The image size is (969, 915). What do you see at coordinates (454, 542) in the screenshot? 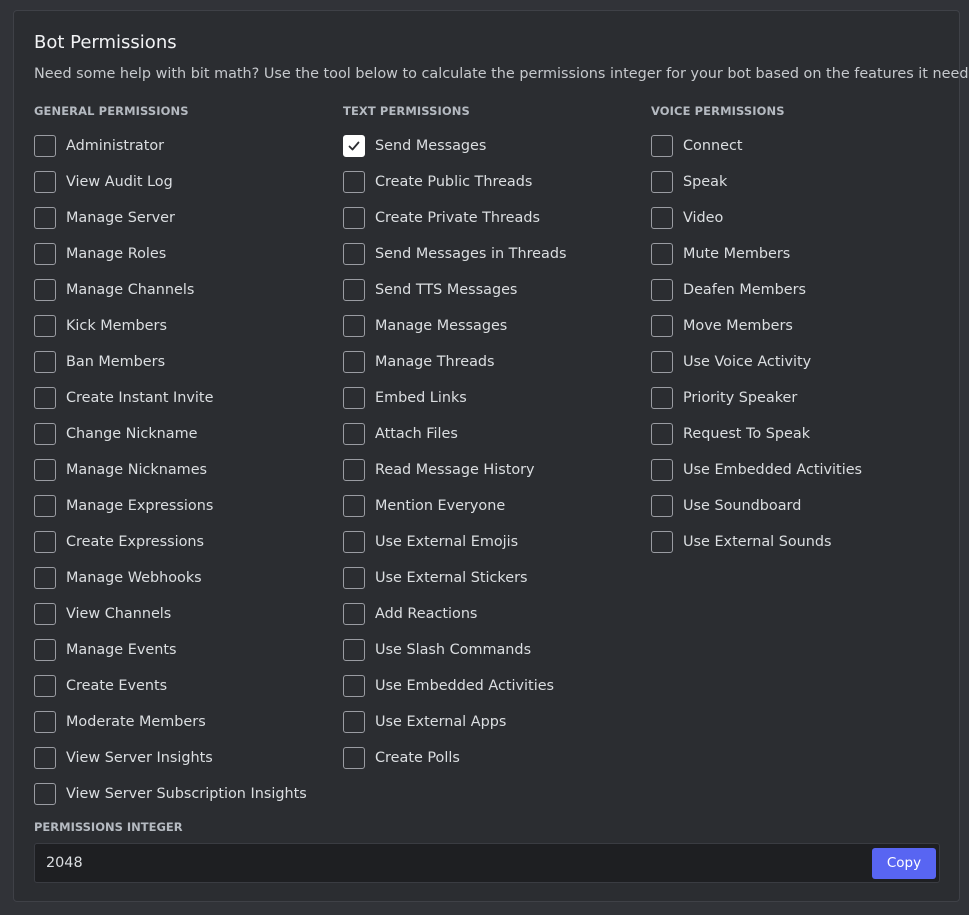
I see `permission-use-external-emojis: Use External Emojis` at bounding box center [454, 542].